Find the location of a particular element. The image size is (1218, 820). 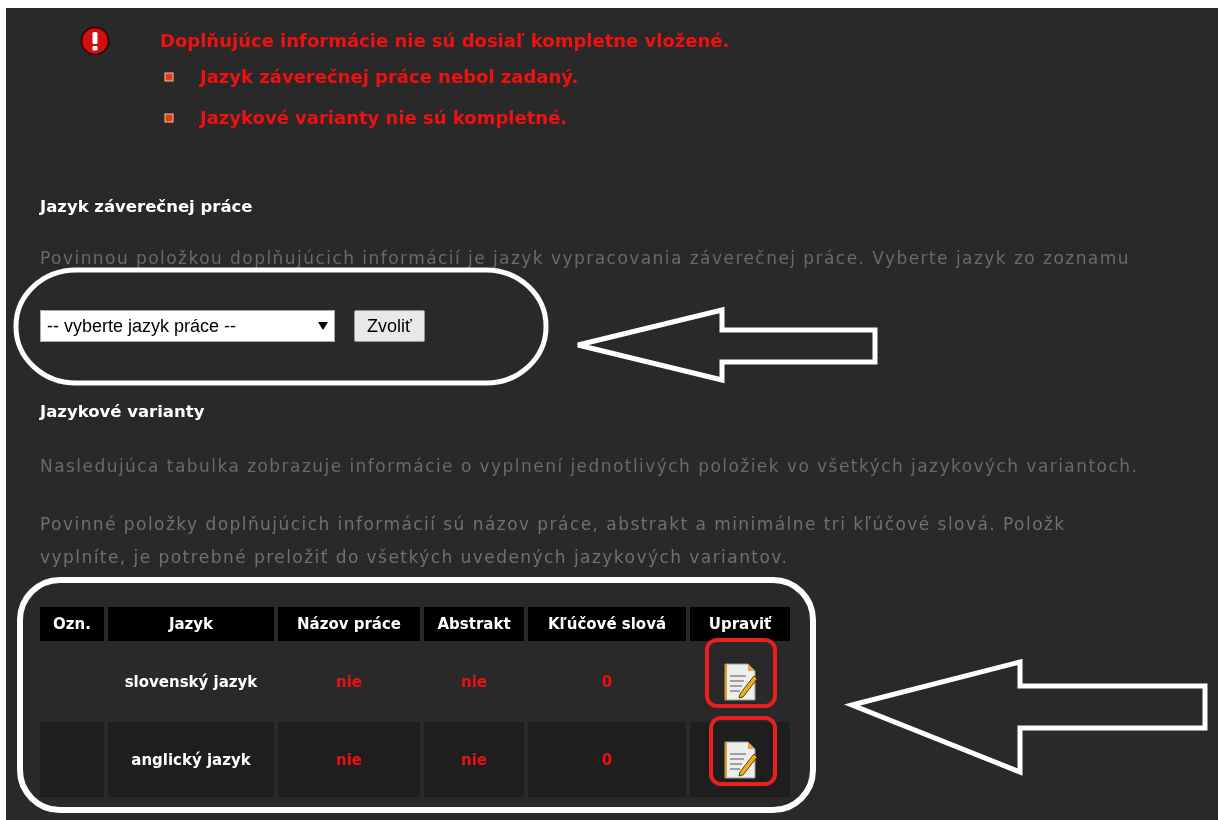

column-header: Ozn. is located at coordinates (72, 624).